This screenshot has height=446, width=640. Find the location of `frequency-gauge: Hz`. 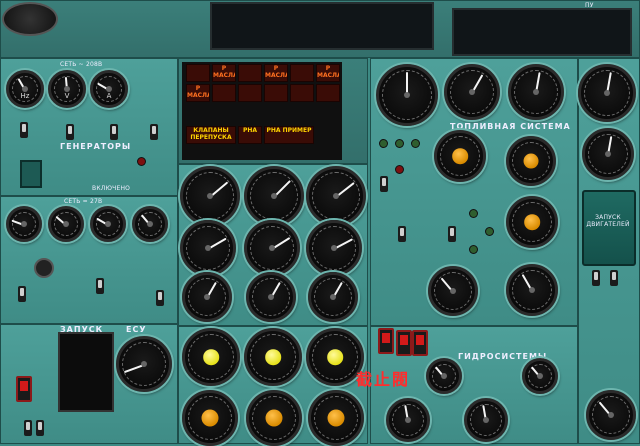

frequency-gauge: Hz is located at coordinates (25, 89).